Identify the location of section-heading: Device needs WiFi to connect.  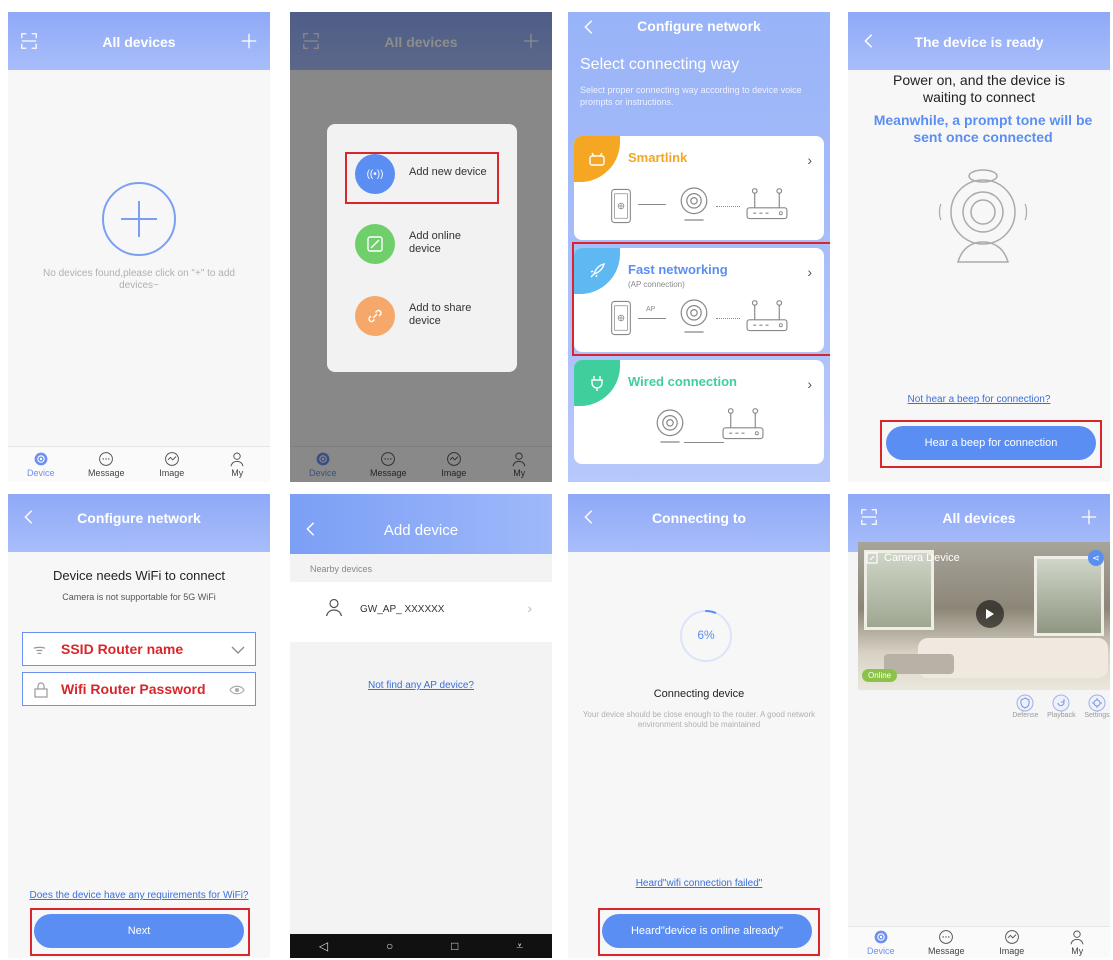
(139, 575).